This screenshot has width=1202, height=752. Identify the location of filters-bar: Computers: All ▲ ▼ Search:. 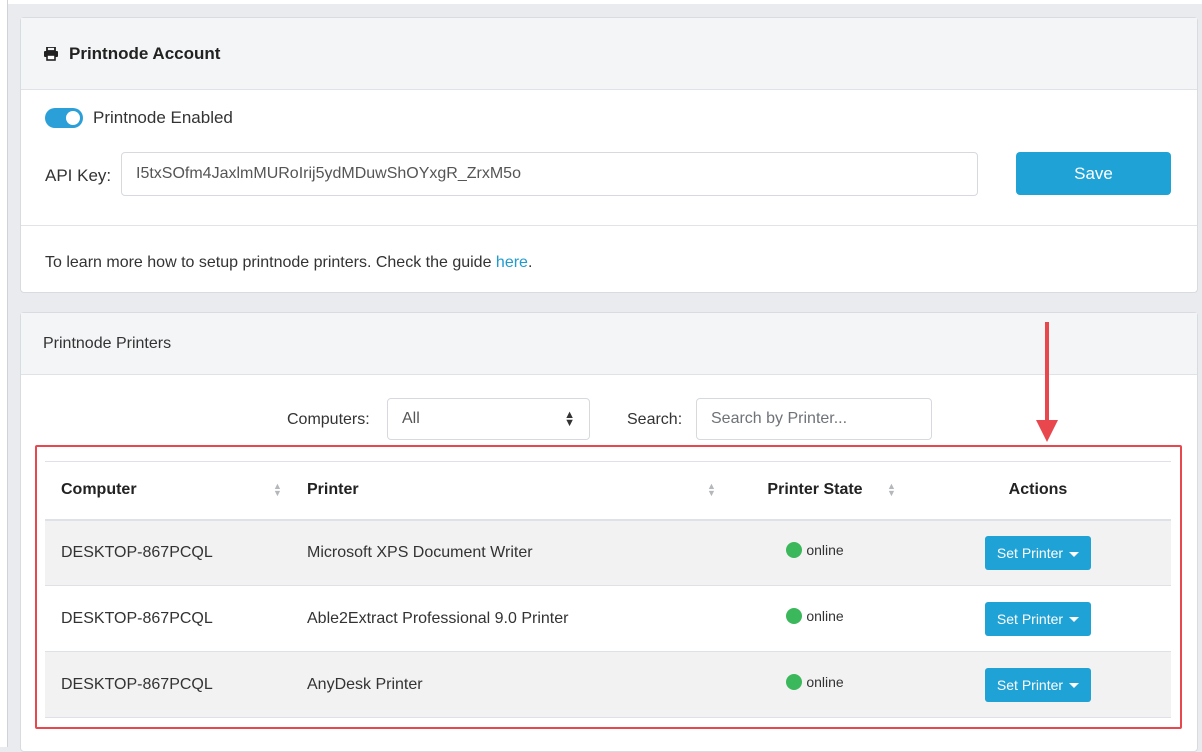
(609, 420).